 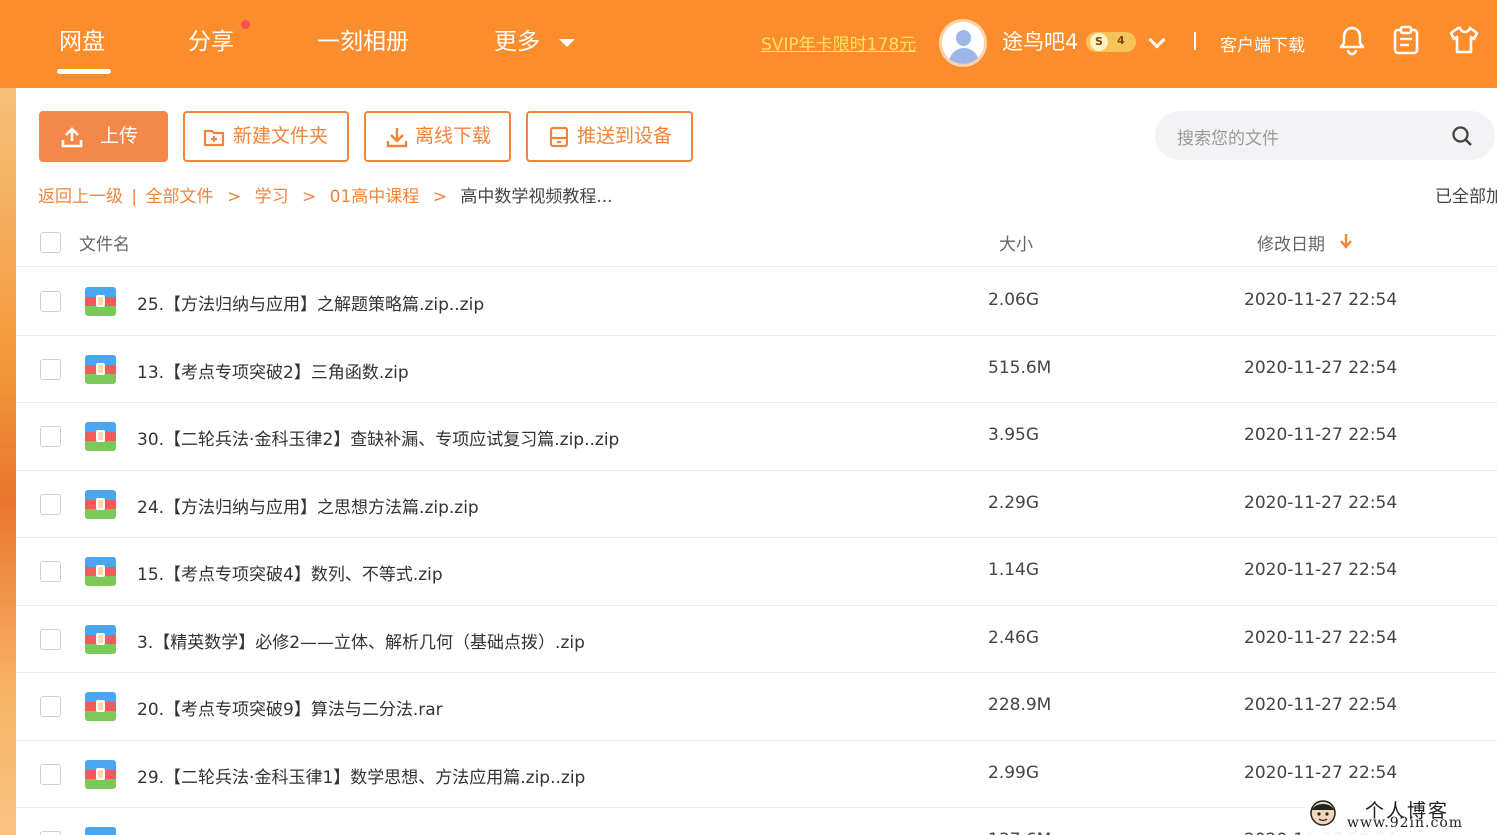 What do you see at coordinates (453, 136) in the screenshot?
I see `offline-download-label: 离线下载` at bounding box center [453, 136].